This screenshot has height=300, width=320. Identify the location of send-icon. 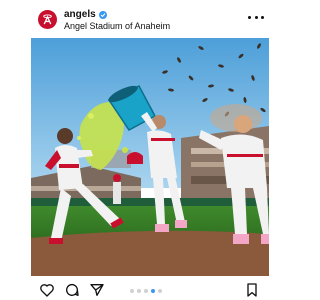
(97, 290).